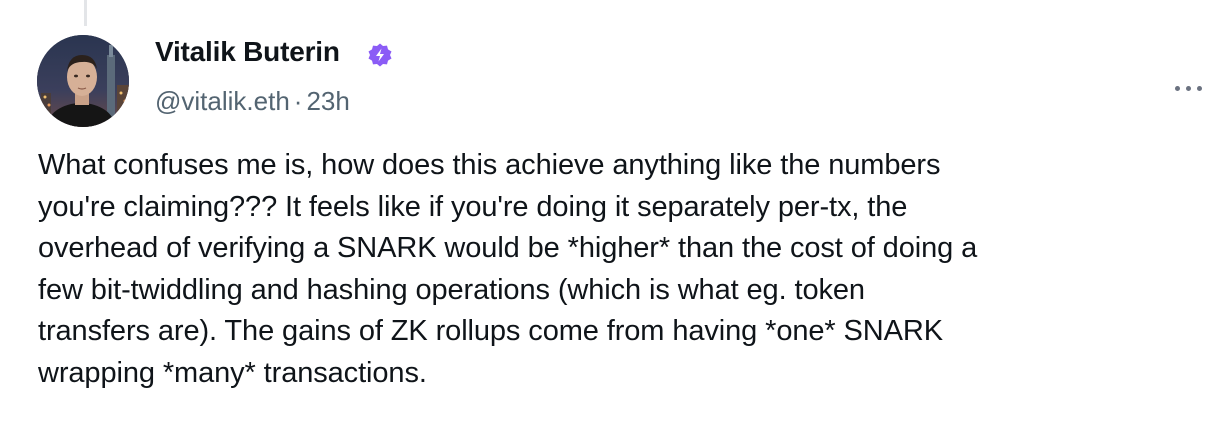 This screenshot has width=1214, height=424. Describe the element at coordinates (1177, 88) in the screenshot. I see `more-horizontal-icon` at that location.